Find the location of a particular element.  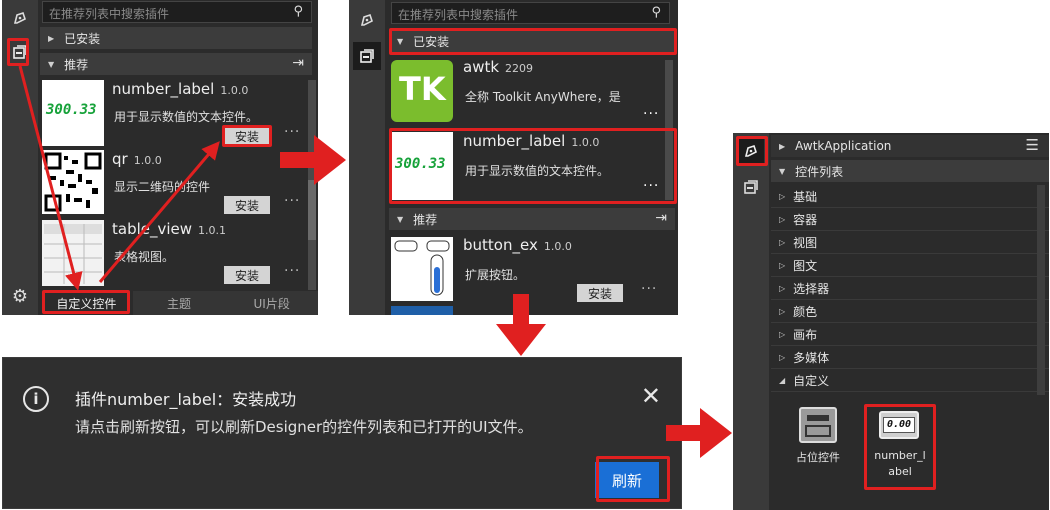

widget-list-label: 控件列表 is located at coordinates (819, 171).